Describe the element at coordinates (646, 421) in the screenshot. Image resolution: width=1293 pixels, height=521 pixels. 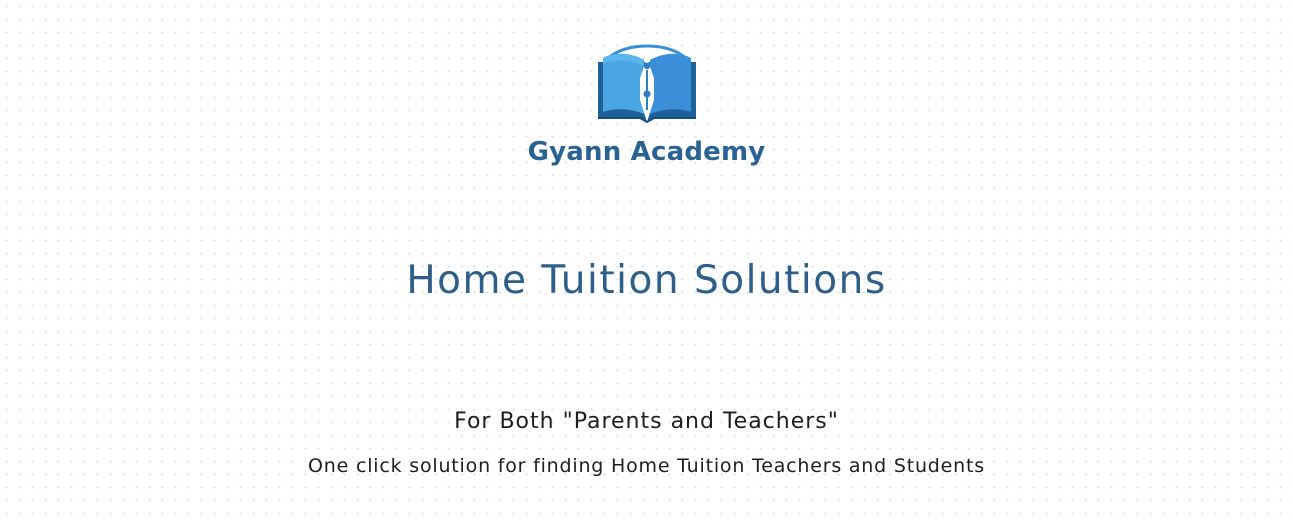
I see `hero-subtitle: For Both "Parents and Teachers"` at that location.